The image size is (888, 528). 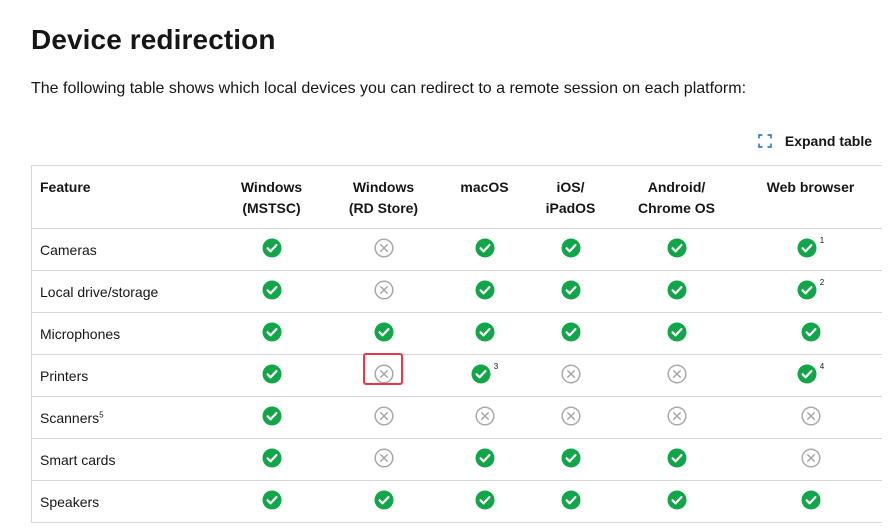 I want to click on table-row: Printers 3 4, so click(x=456, y=375).